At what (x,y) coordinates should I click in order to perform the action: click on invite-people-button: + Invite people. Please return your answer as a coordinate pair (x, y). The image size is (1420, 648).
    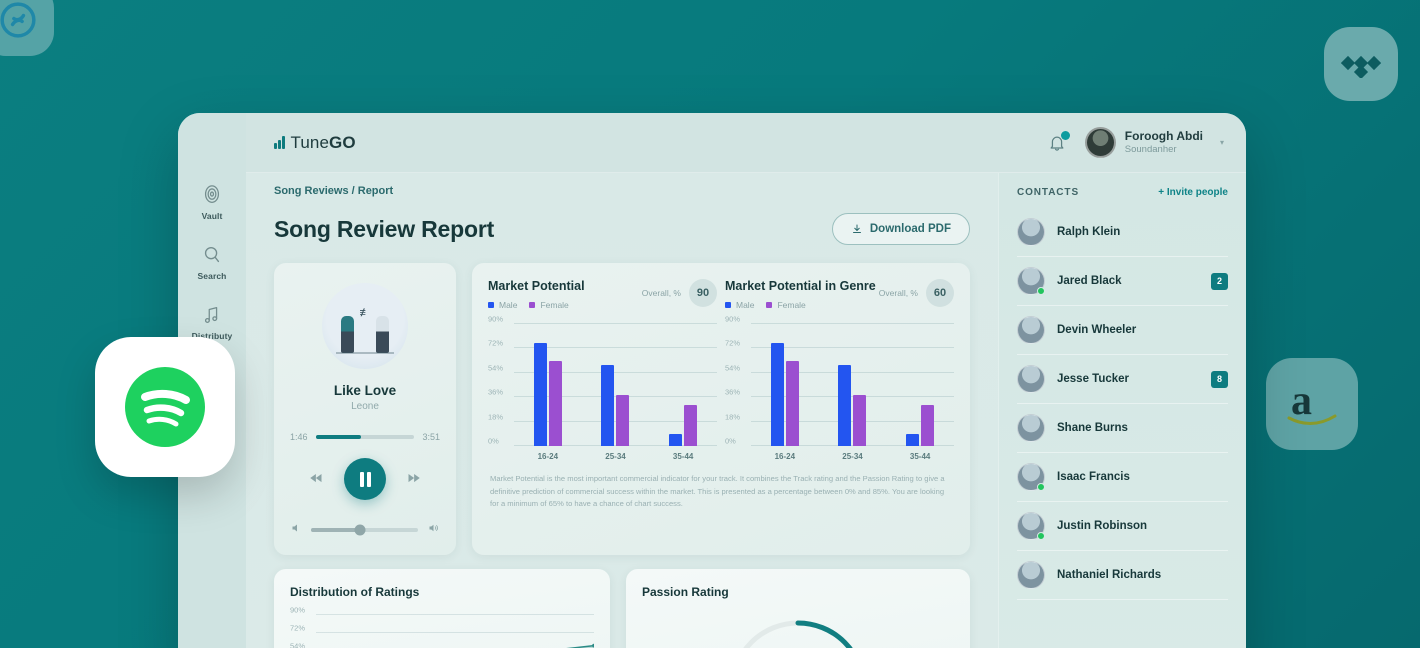
    Looking at the image, I should click on (1193, 192).